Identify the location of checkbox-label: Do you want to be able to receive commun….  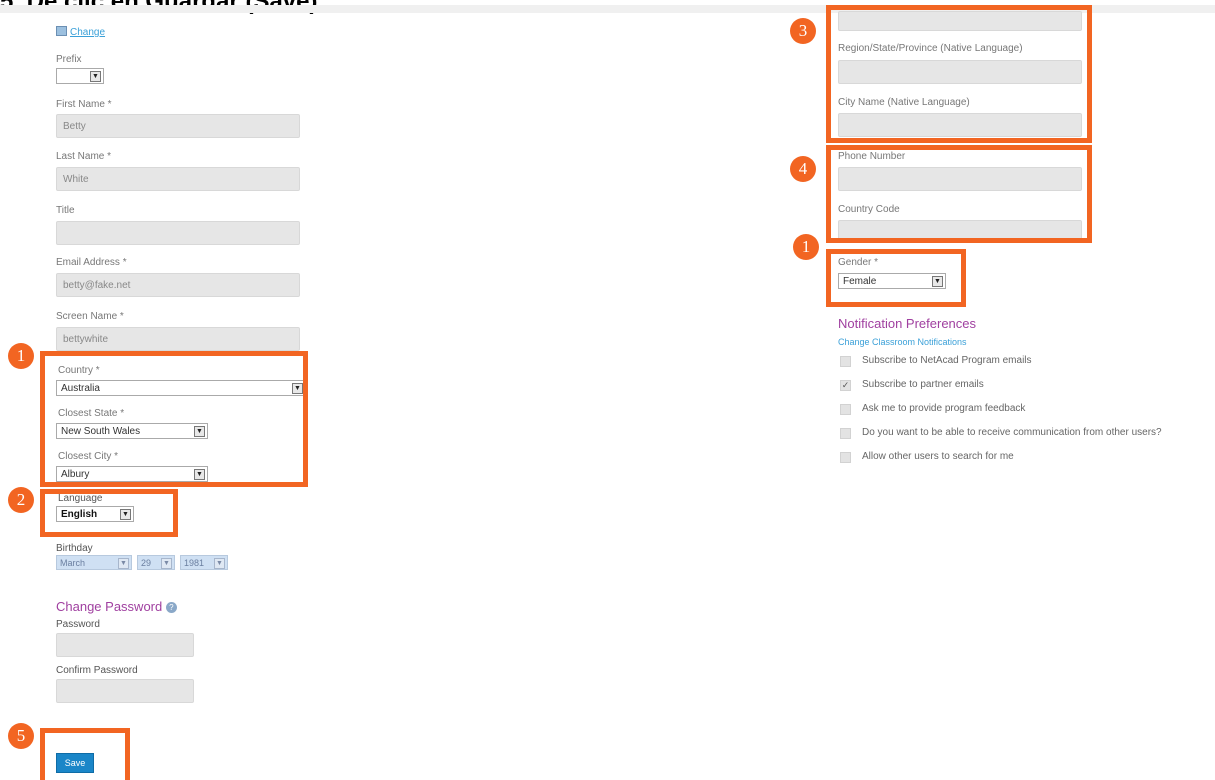
(1012, 432).